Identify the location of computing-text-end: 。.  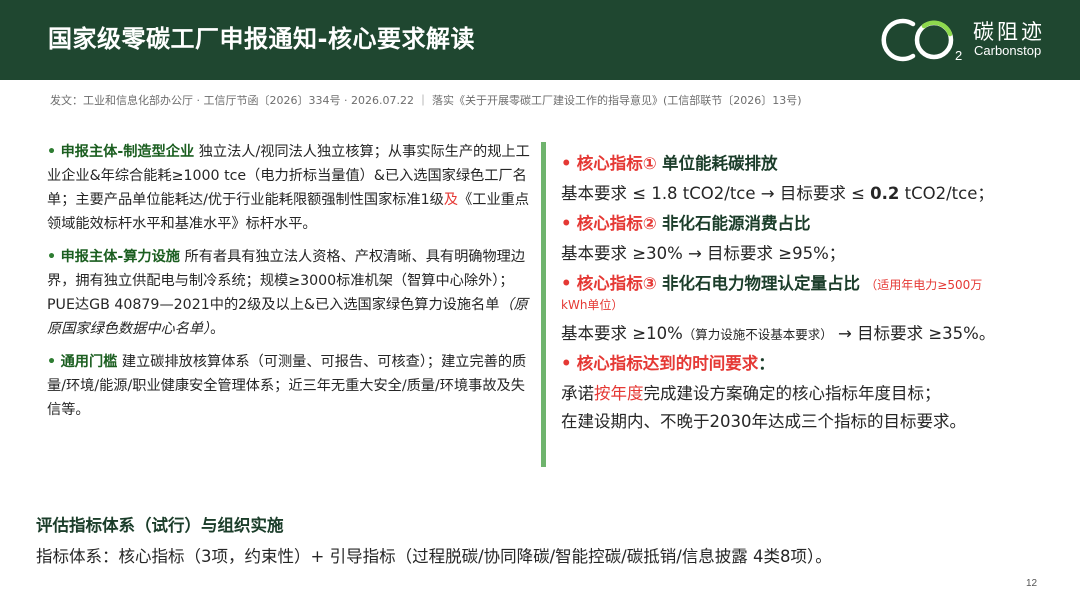
(217, 329).